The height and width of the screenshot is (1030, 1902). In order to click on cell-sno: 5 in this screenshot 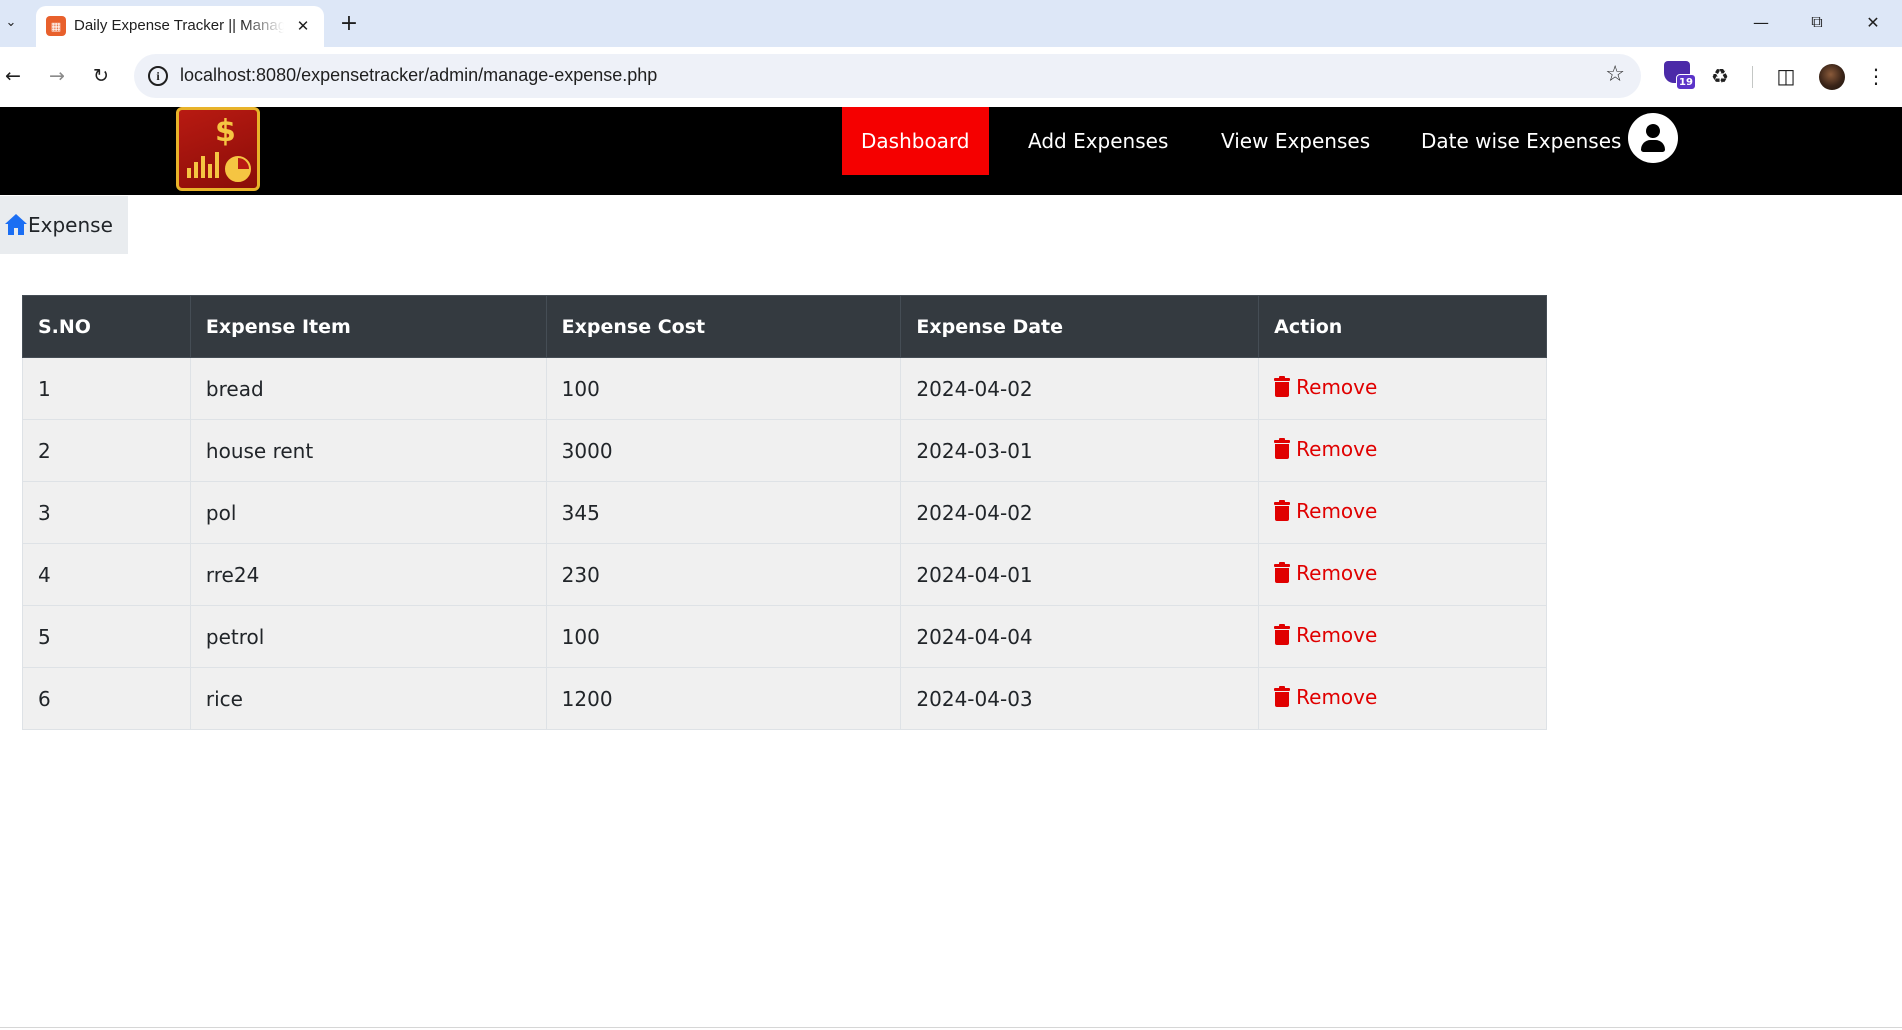, I will do `click(106, 636)`.